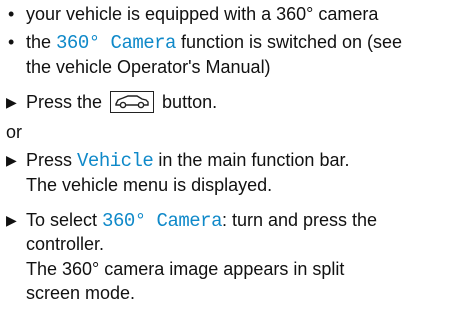 This screenshot has width=462, height=309. Describe the element at coordinates (67, 102) in the screenshot. I see `step-text-pre: Press the` at that location.